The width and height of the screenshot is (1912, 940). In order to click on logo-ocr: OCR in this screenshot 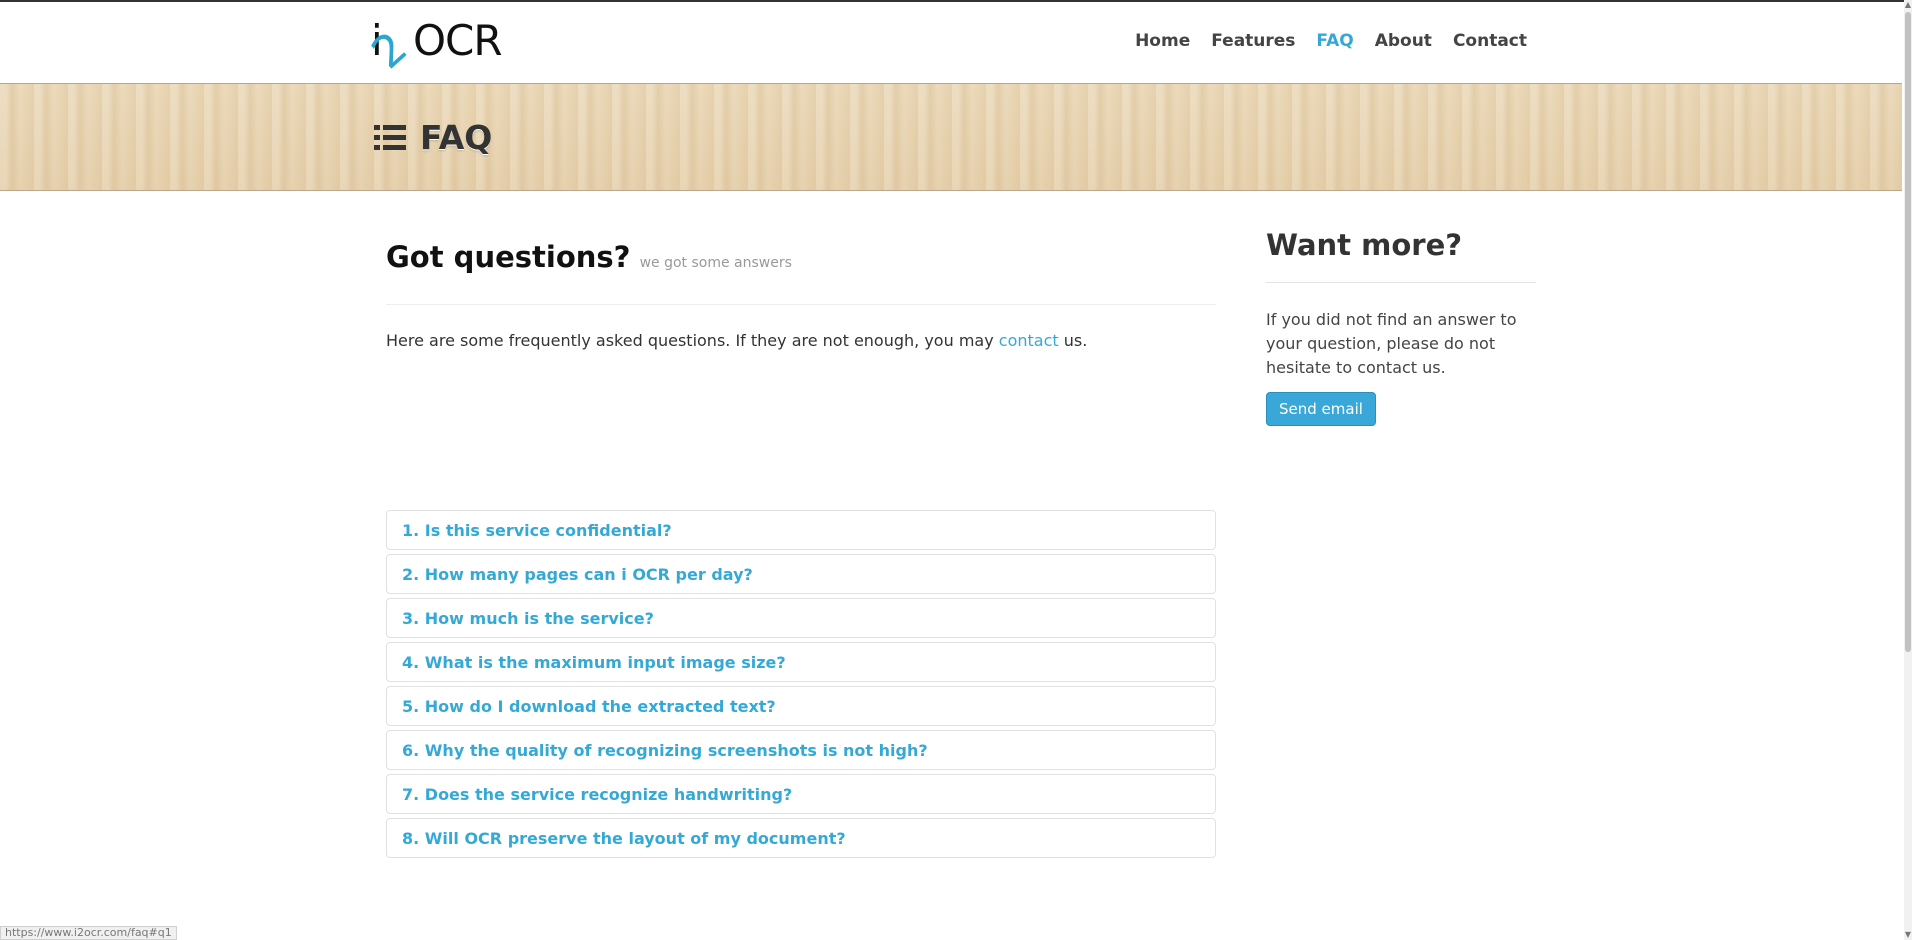, I will do `click(458, 40)`.